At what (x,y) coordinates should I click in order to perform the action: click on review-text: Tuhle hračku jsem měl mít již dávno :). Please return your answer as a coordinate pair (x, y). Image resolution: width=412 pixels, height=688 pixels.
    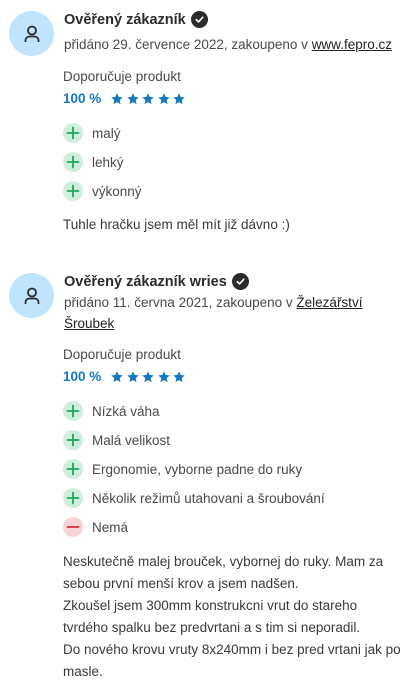
    Looking at the image, I should click on (233, 225).